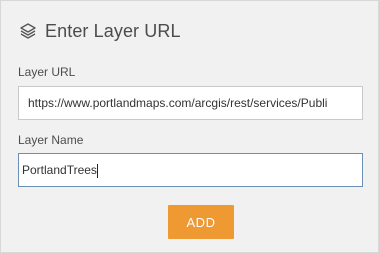  What do you see at coordinates (201, 222) in the screenshot?
I see `add-button: ADD` at bounding box center [201, 222].